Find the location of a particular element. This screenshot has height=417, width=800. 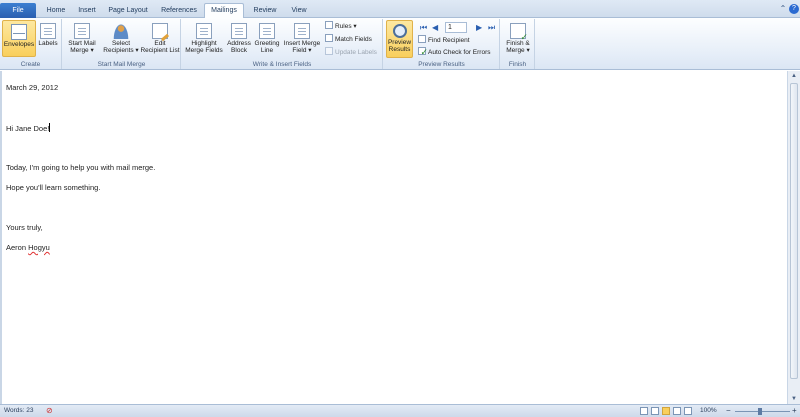

insert-field-icon is located at coordinates (302, 31).